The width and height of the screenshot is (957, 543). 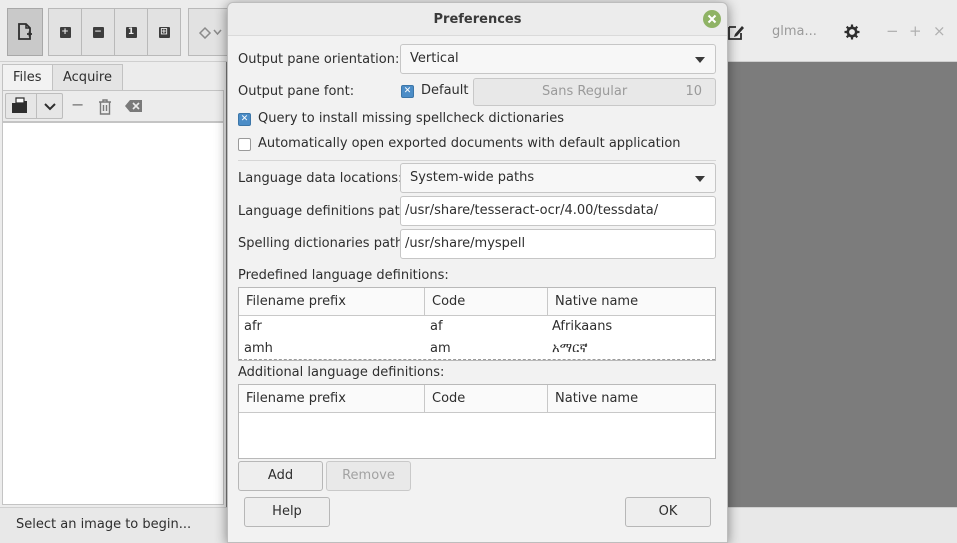 I want to click on remove-button: Remove, so click(x=368, y=476).